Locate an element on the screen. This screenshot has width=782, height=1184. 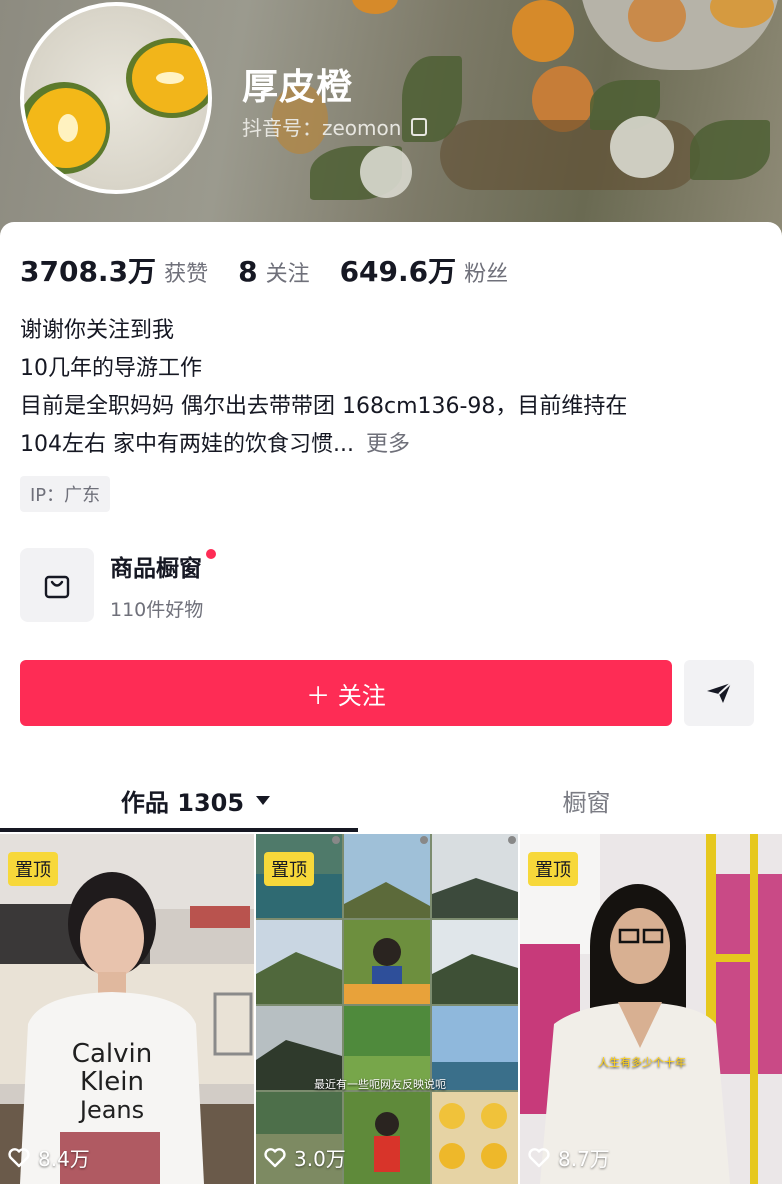
following-count: 8 is located at coordinates (247, 271).